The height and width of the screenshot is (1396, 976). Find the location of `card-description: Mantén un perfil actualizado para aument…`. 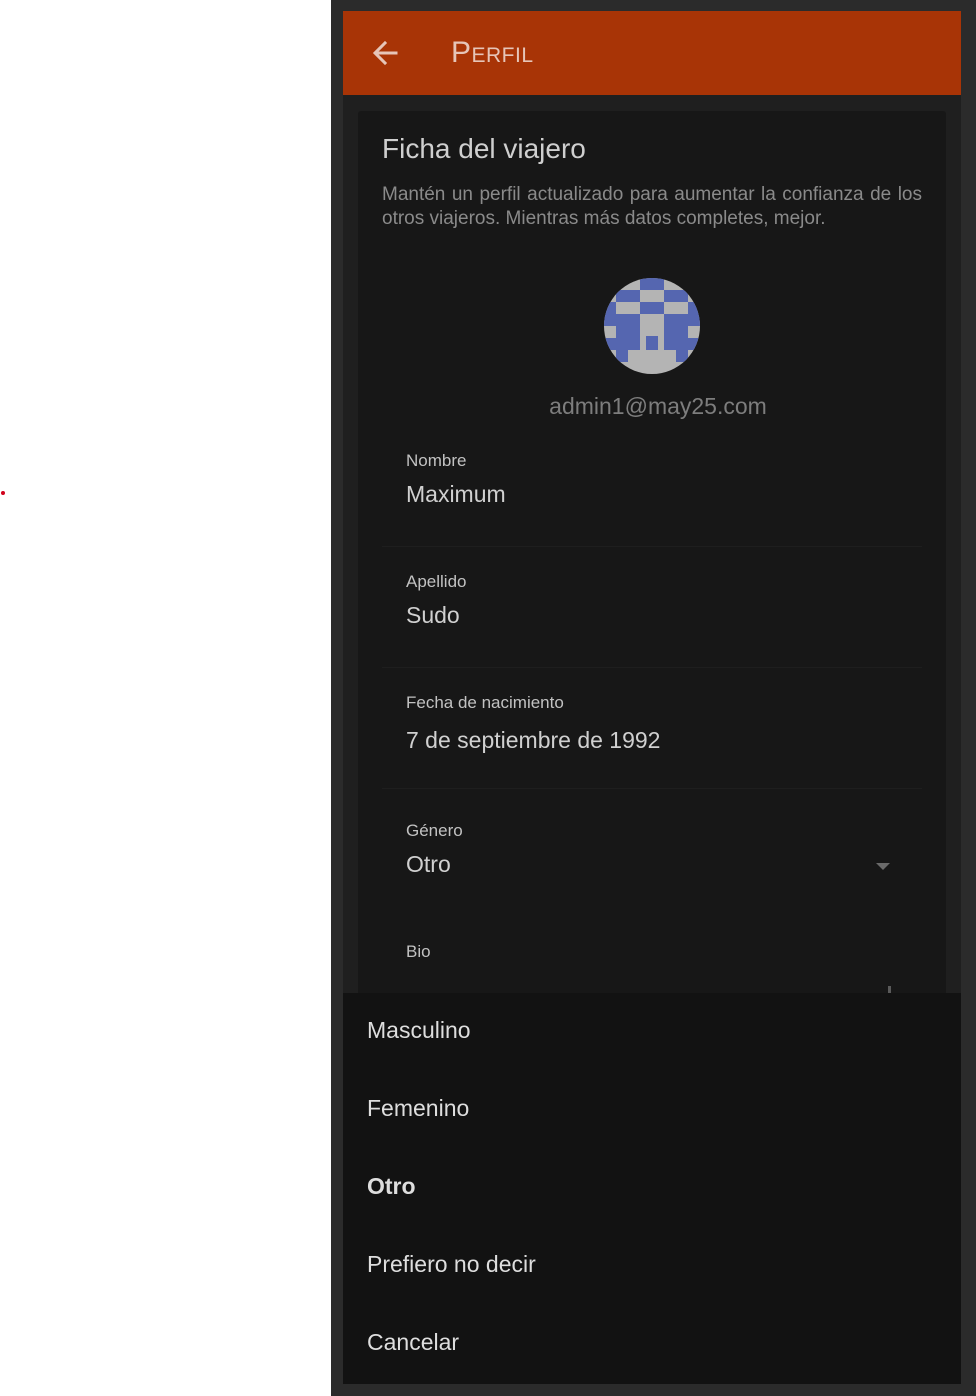

card-description: Mantén un perfil actualizado para aument… is located at coordinates (652, 206).